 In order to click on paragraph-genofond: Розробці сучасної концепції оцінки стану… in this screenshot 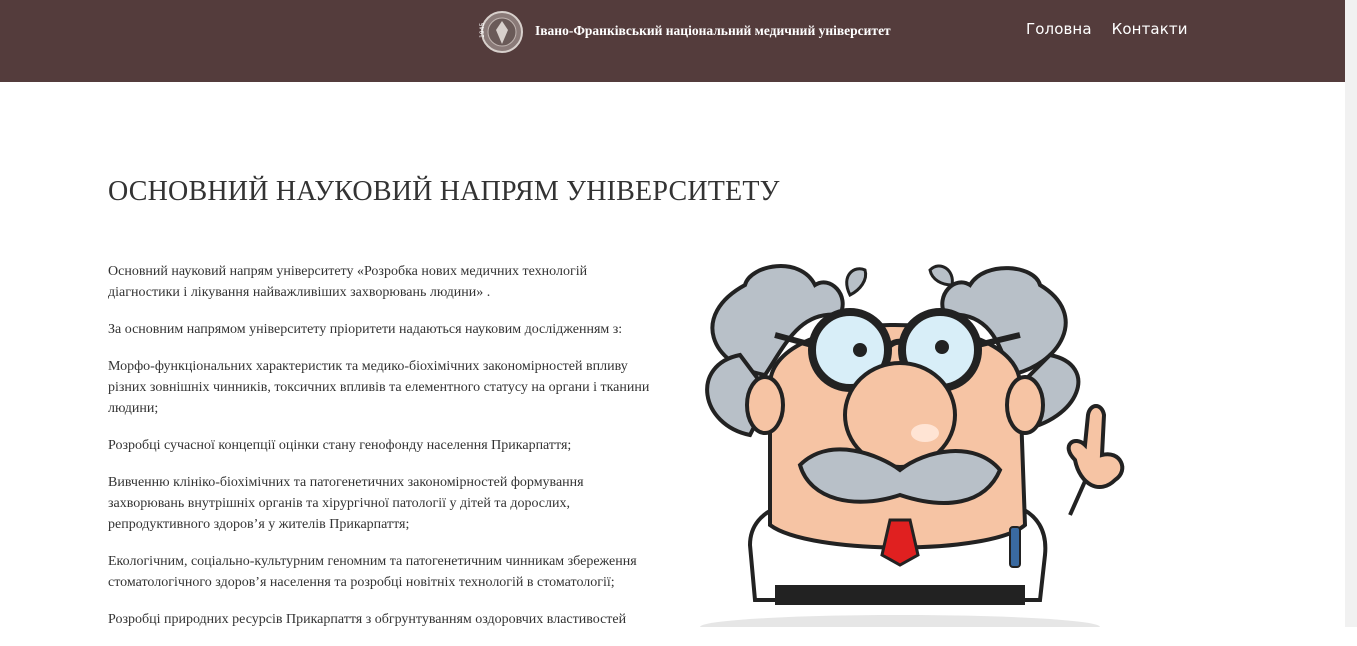, I will do `click(340, 445)`.